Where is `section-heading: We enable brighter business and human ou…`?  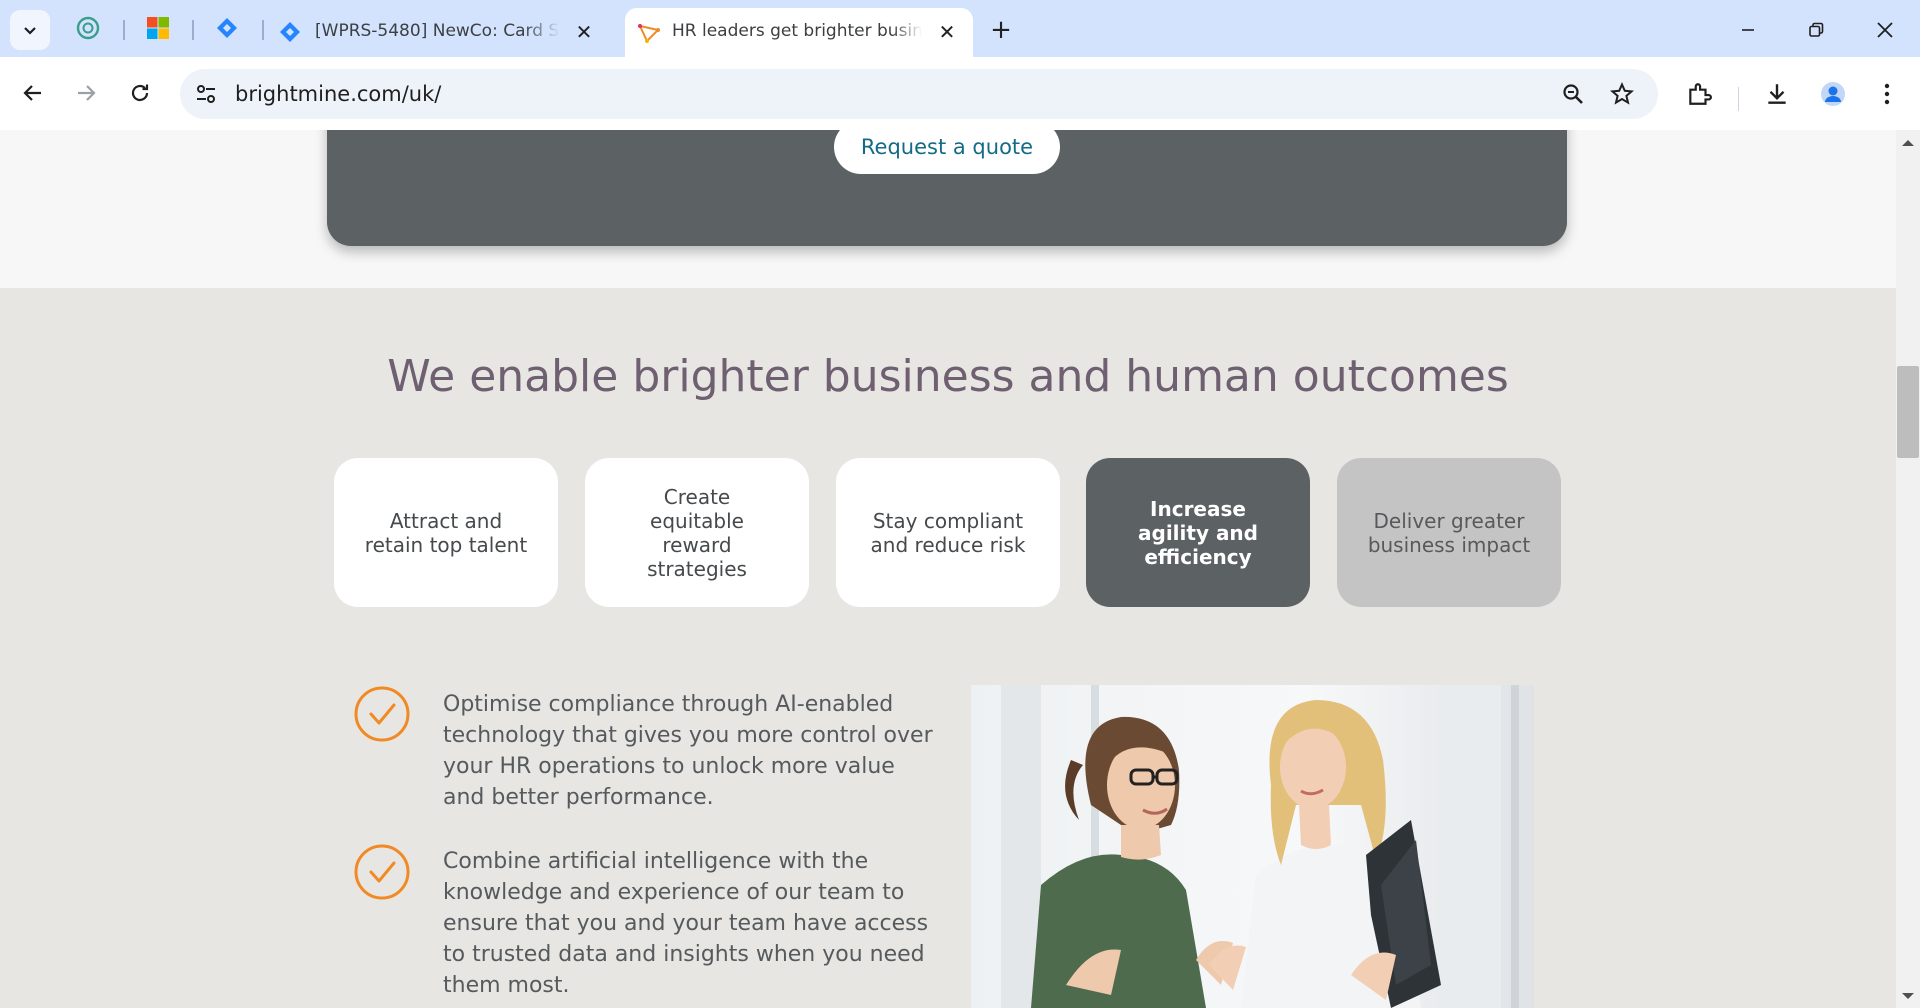 section-heading: We enable brighter business and human ou… is located at coordinates (948, 376).